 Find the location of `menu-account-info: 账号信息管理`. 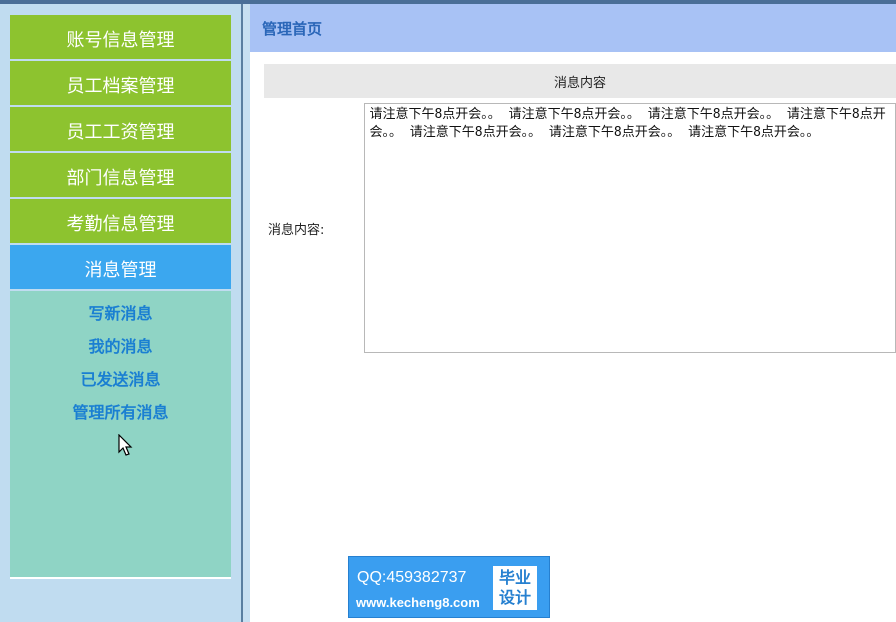

menu-account-info: 账号信息管理 is located at coordinates (120, 37).